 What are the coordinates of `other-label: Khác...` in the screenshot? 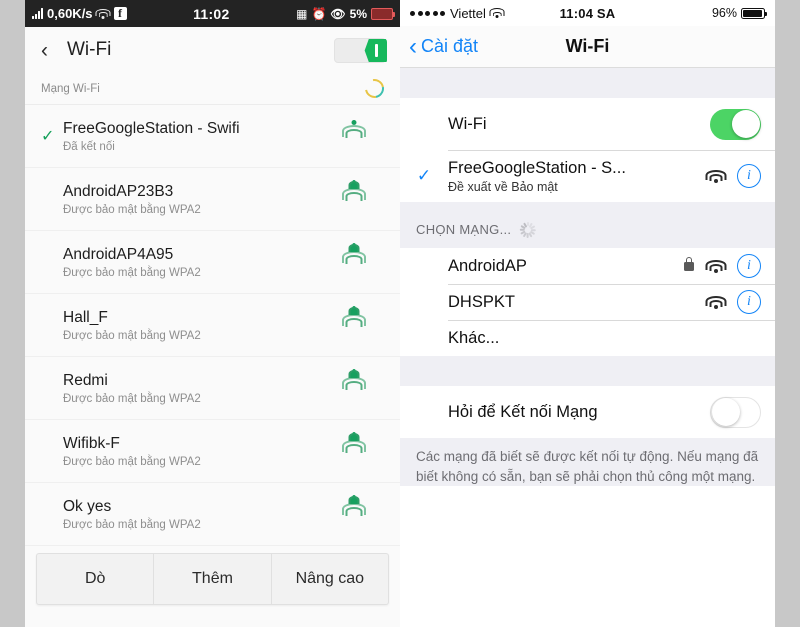 It's located at (474, 337).